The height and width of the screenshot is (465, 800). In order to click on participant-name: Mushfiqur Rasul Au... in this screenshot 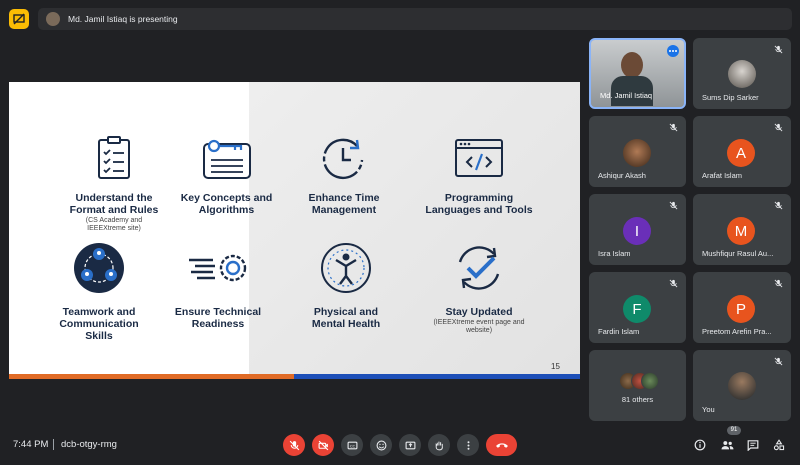, I will do `click(738, 253)`.